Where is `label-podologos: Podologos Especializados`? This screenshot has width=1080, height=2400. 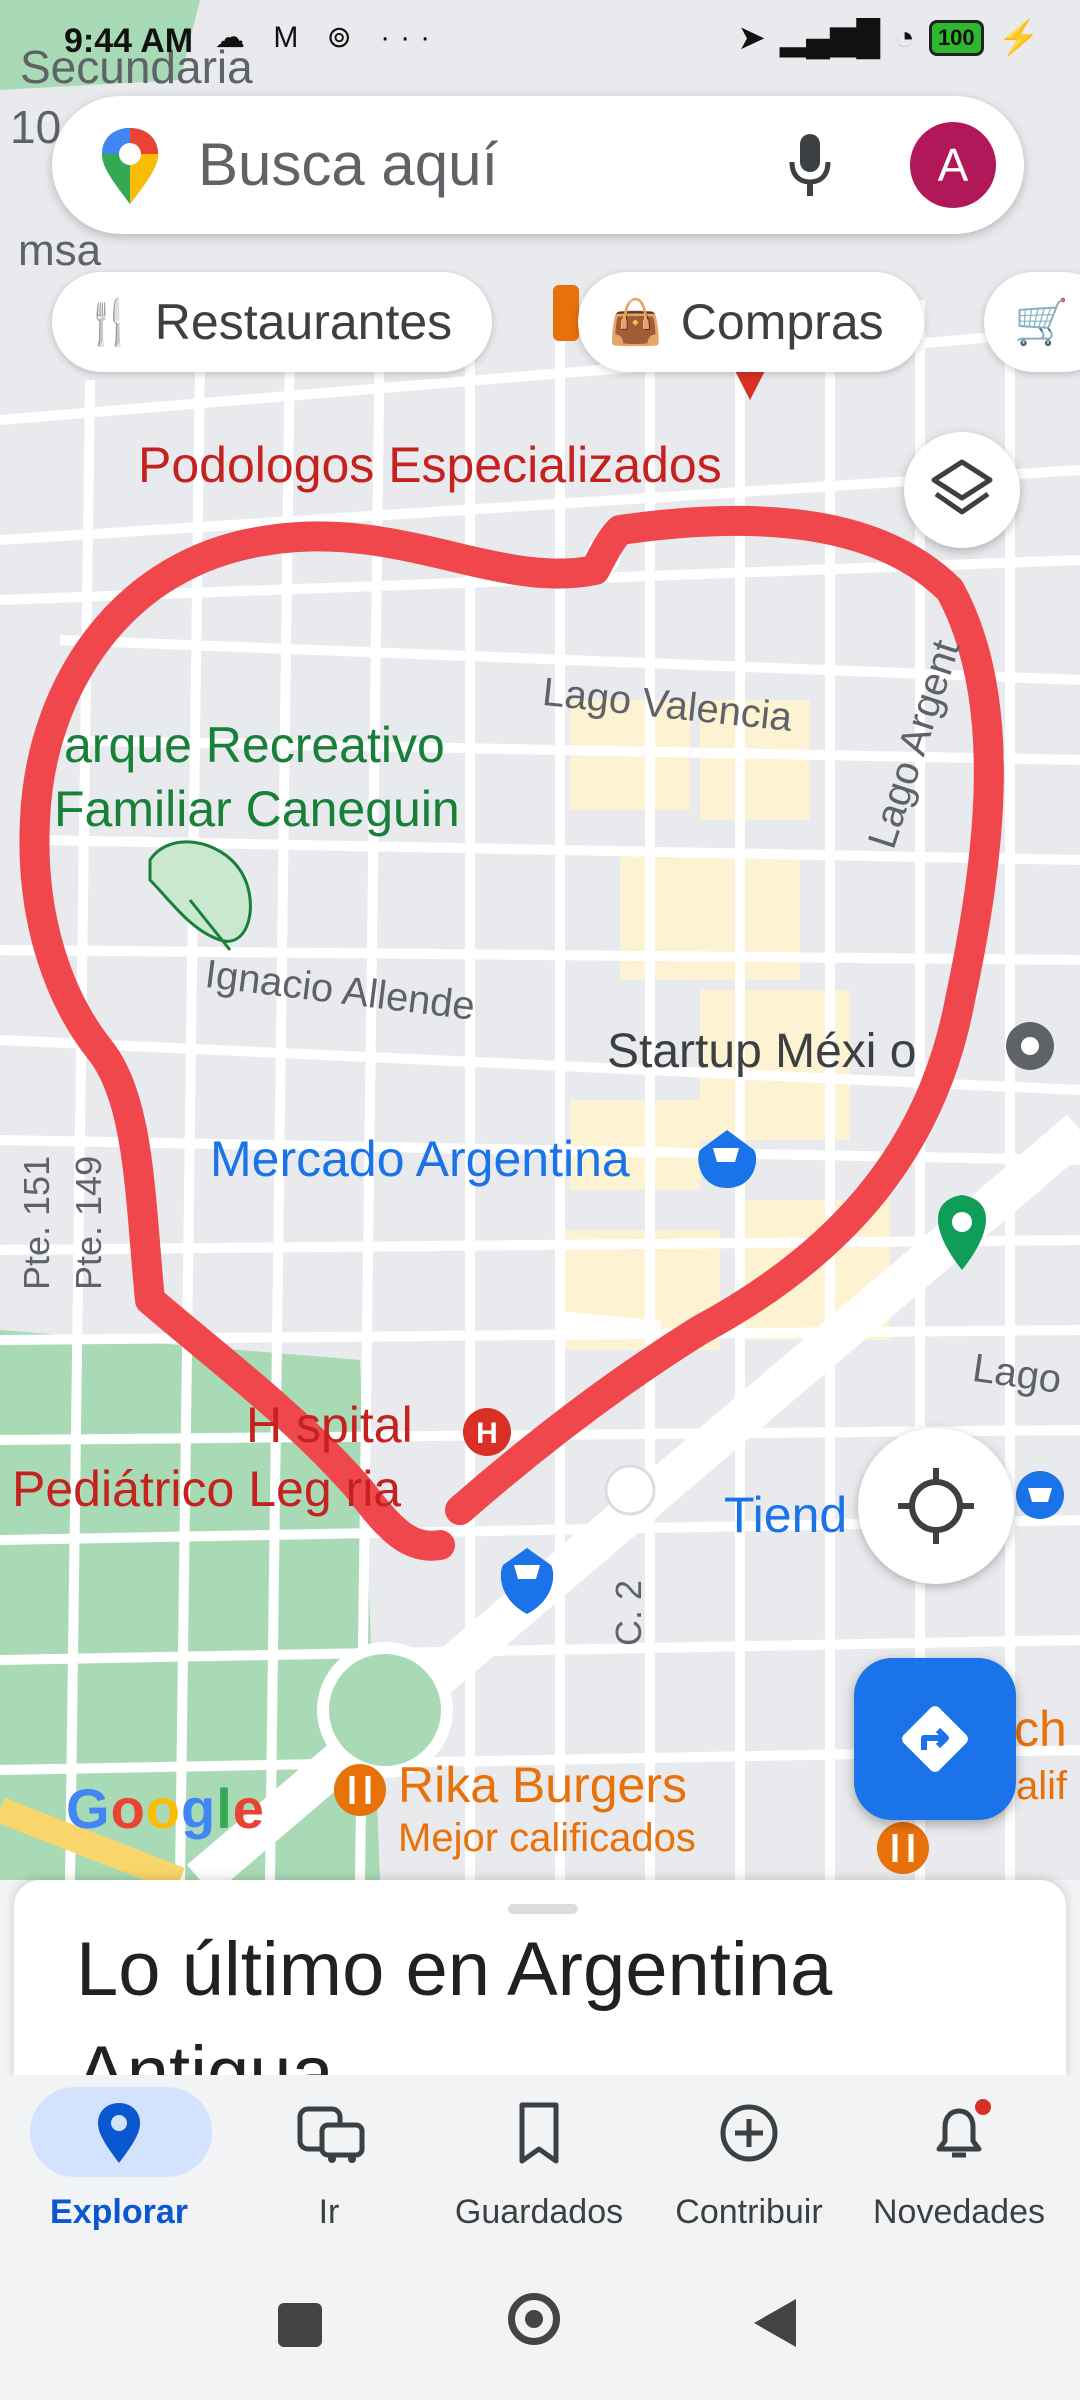
label-podologos: Podologos Especializados is located at coordinates (430, 465).